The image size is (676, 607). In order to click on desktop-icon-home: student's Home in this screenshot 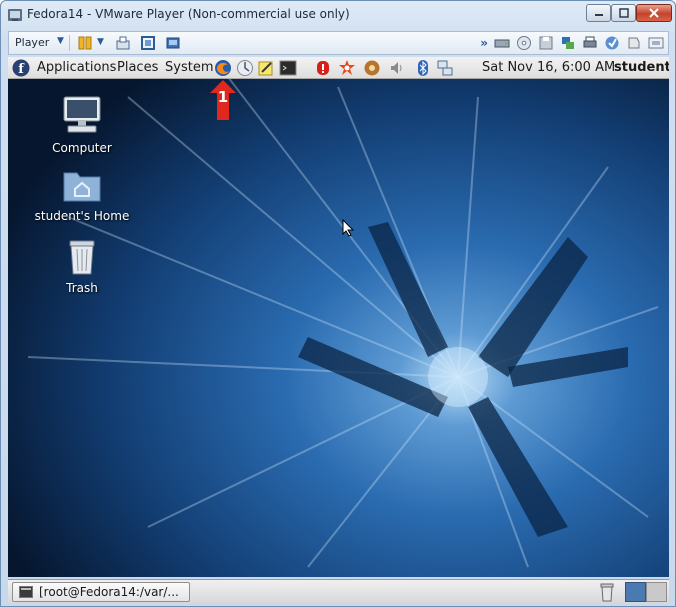, I will do `click(82, 194)`.